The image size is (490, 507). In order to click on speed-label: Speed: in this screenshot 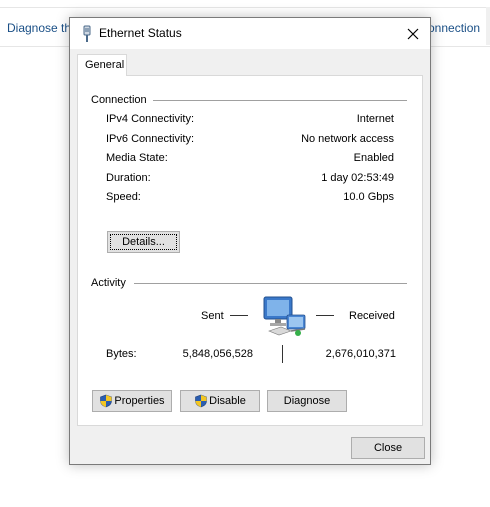, I will do `click(123, 197)`.